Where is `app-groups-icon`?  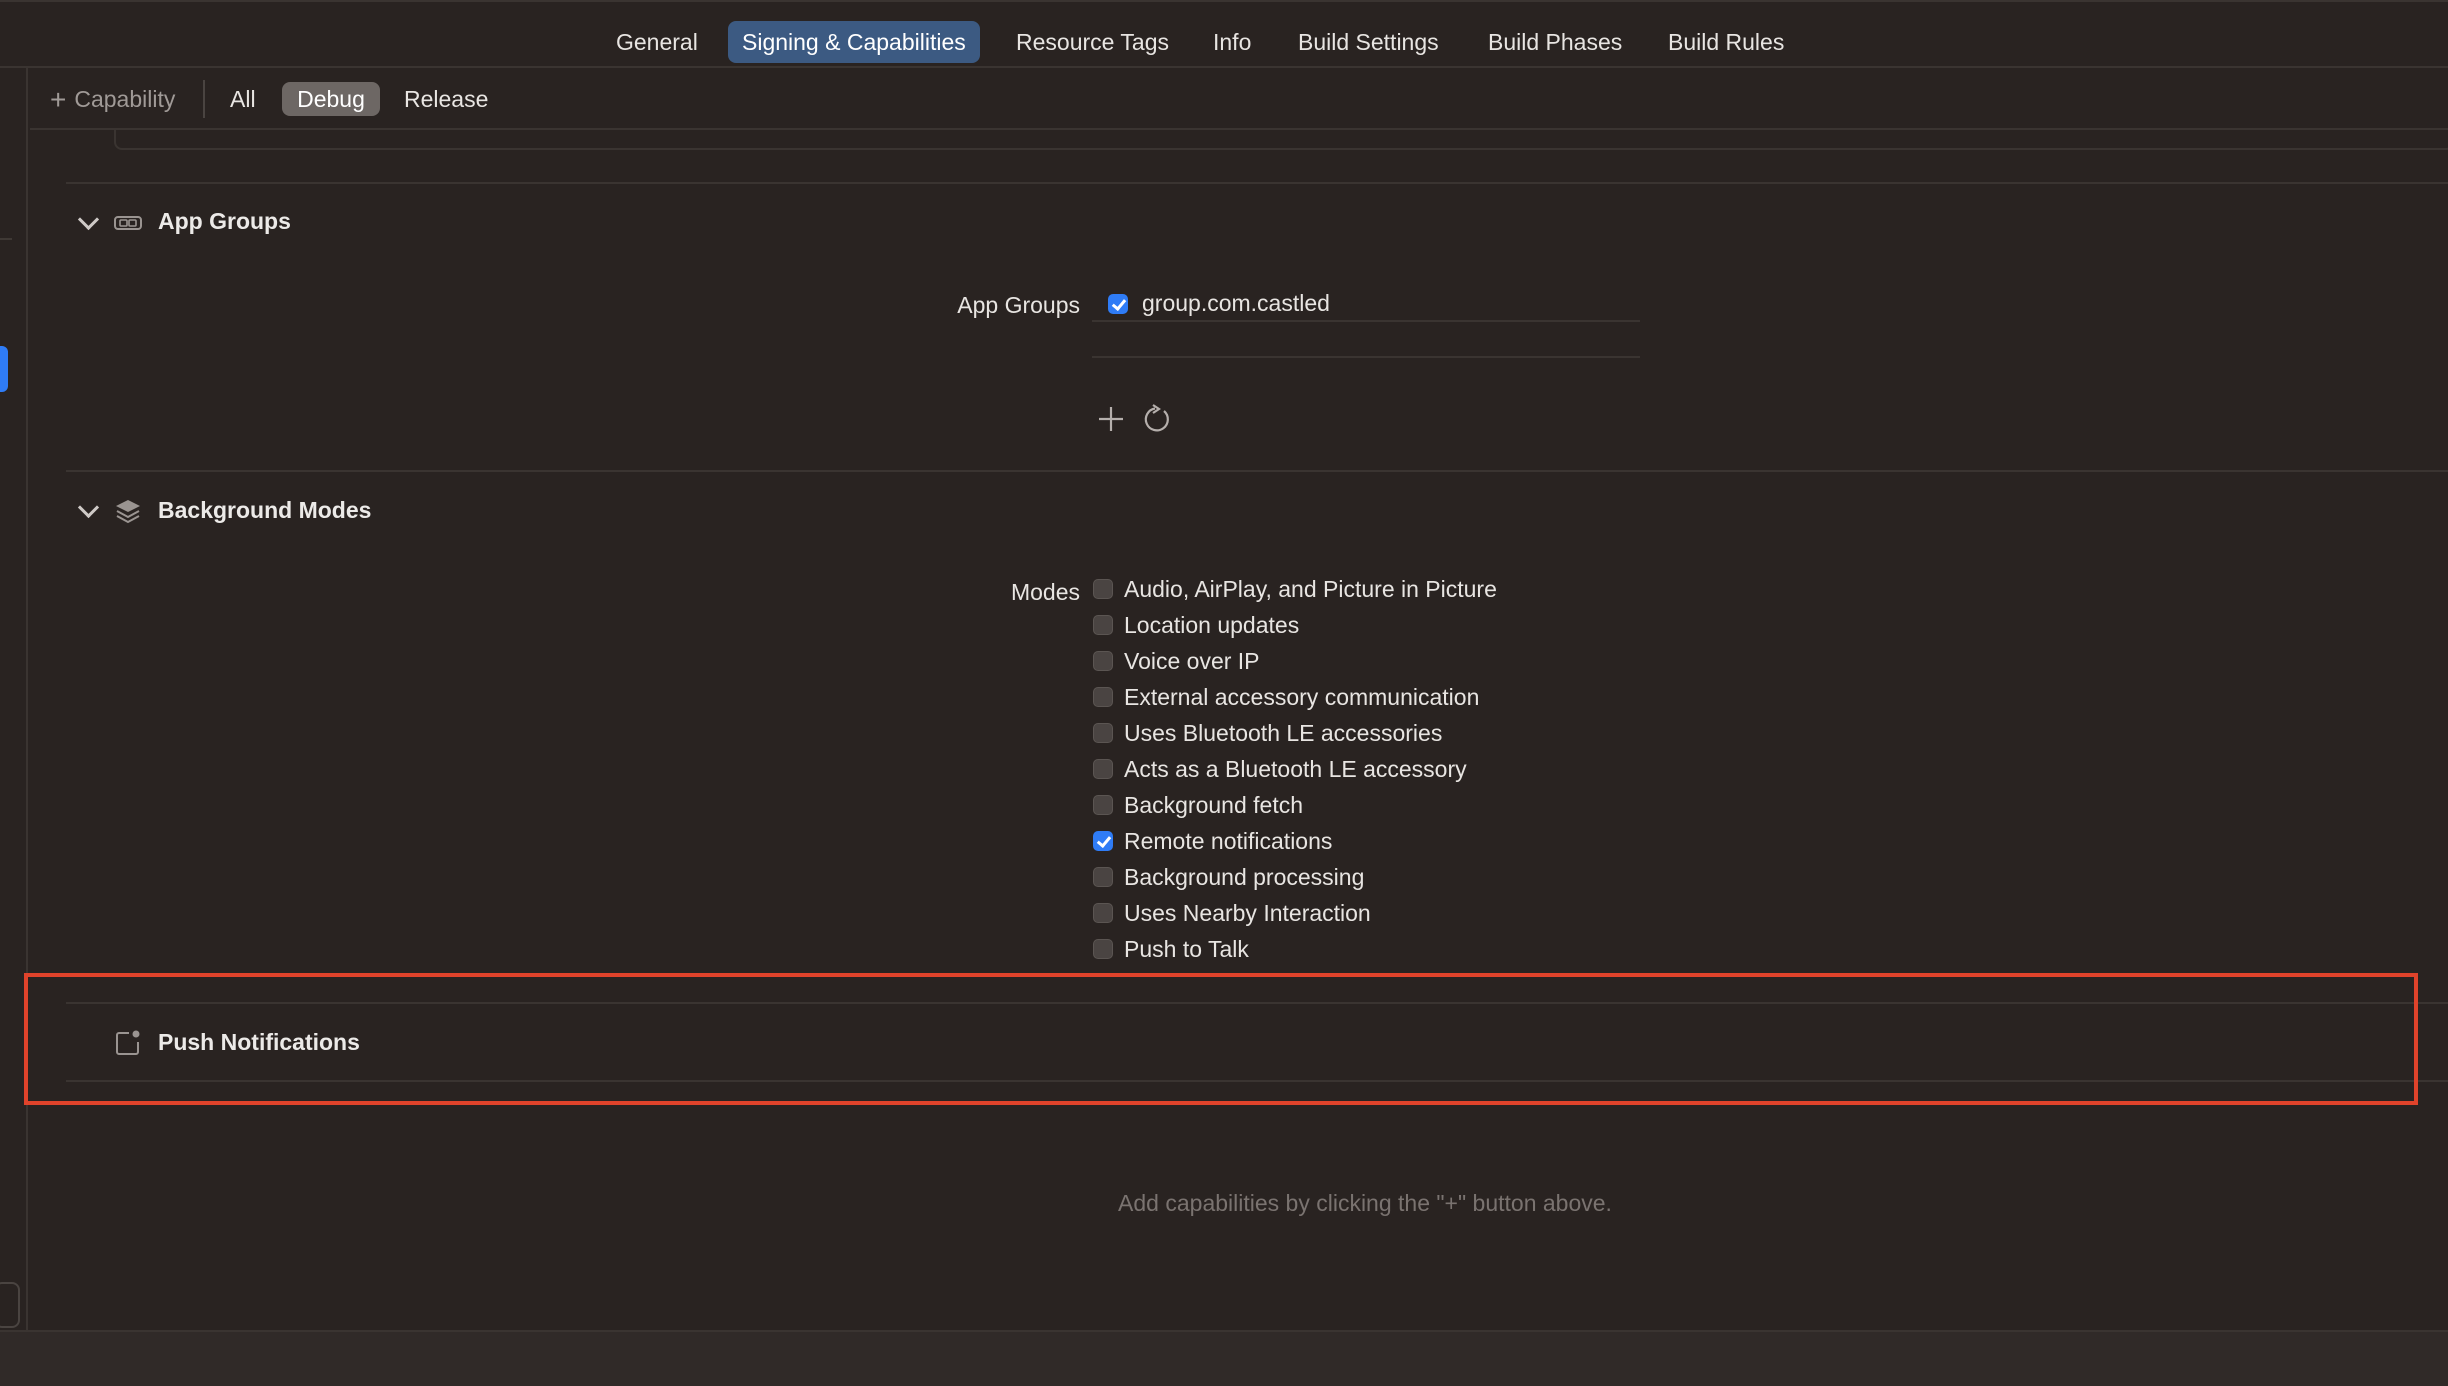 app-groups-icon is located at coordinates (128, 223).